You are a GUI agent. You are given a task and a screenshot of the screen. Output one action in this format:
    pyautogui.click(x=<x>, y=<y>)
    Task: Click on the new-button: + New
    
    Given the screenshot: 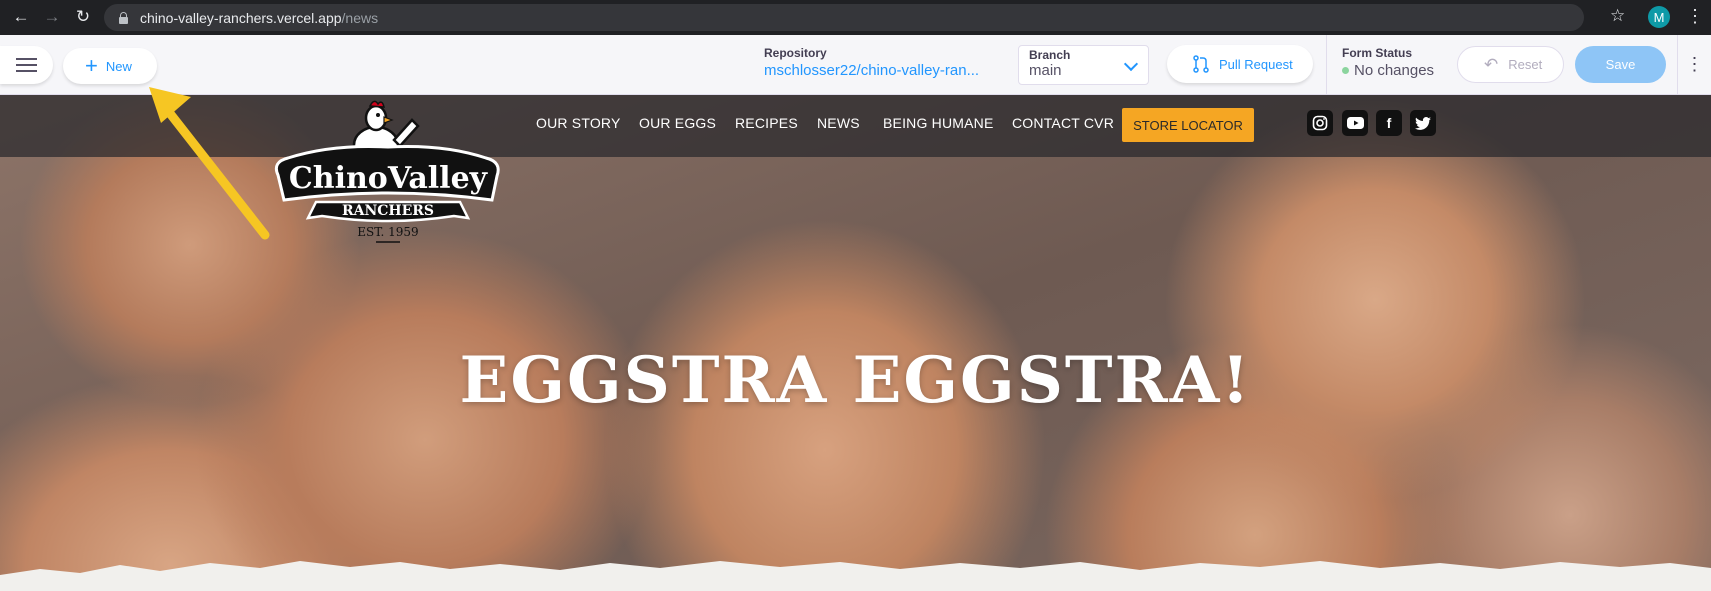 What is the action you would take?
    pyautogui.click(x=110, y=66)
    